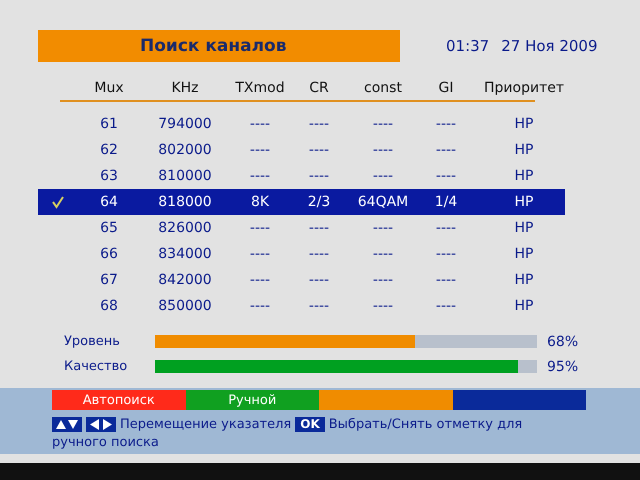 This screenshot has height=480, width=640. Describe the element at coordinates (109, 280) in the screenshot. I see `table-cell: 67` at that location.